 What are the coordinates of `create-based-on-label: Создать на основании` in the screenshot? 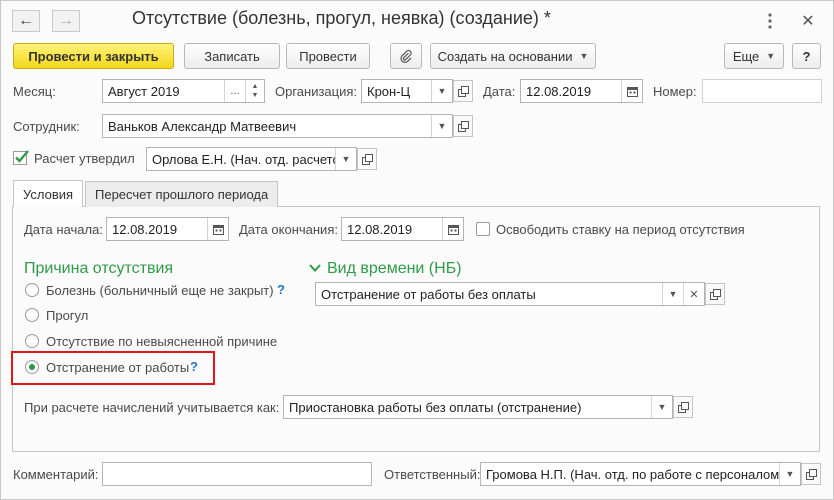 It's located at (505, 56).